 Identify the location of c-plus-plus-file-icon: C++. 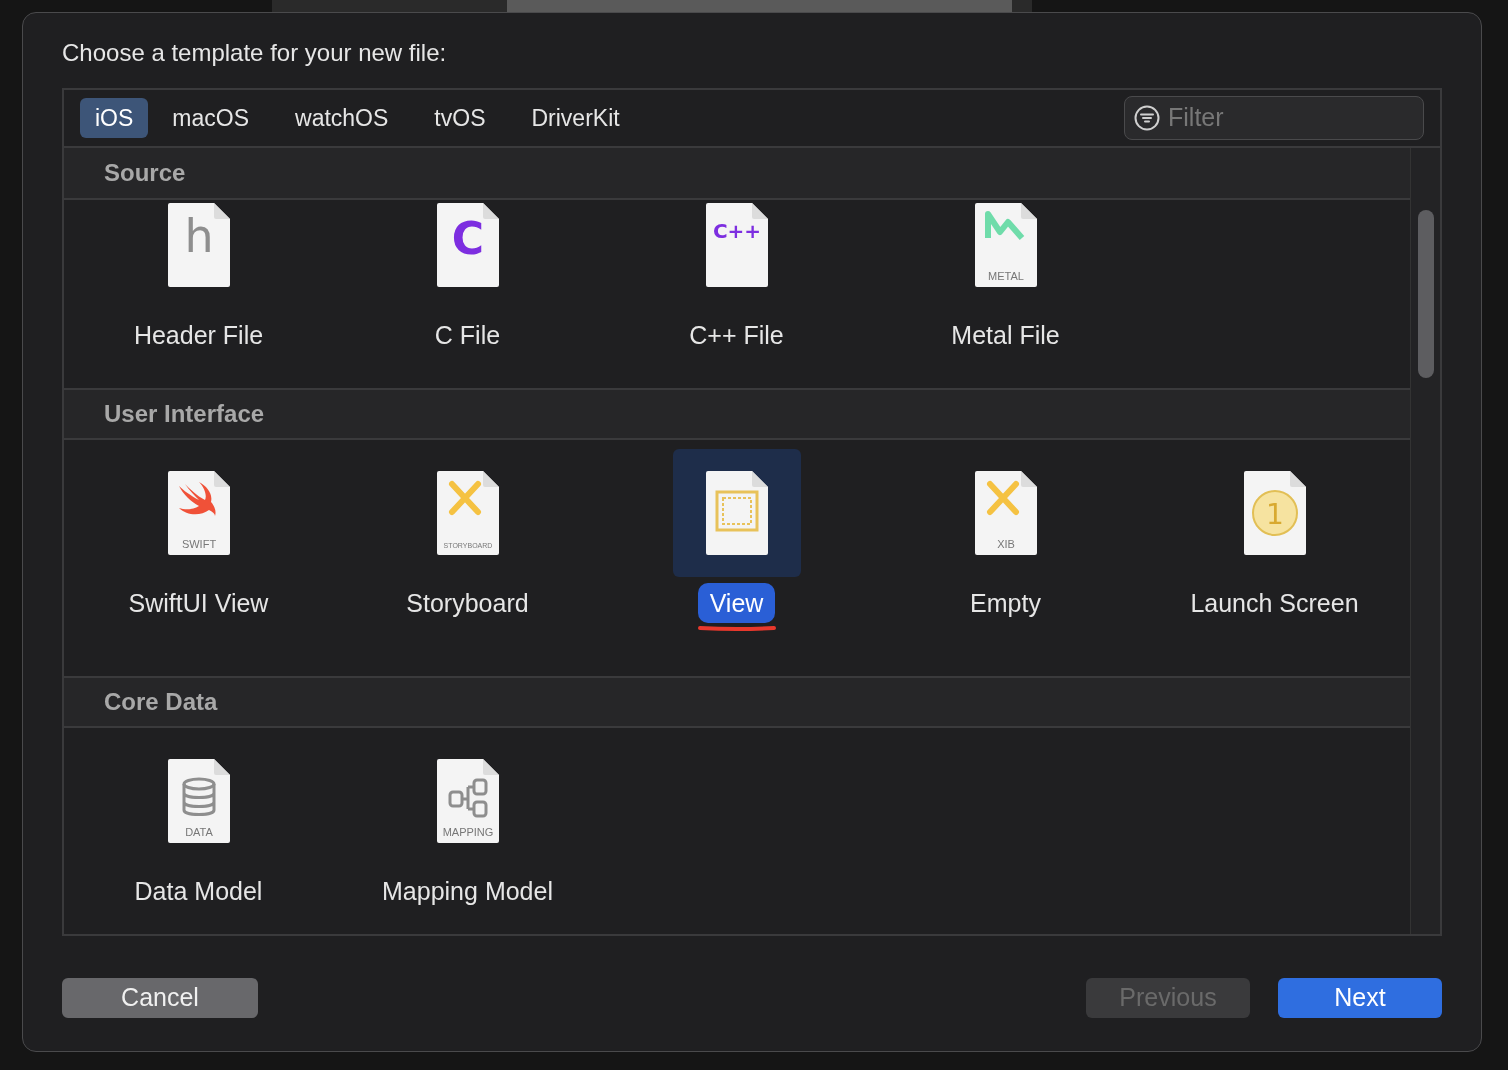
(736, 245).